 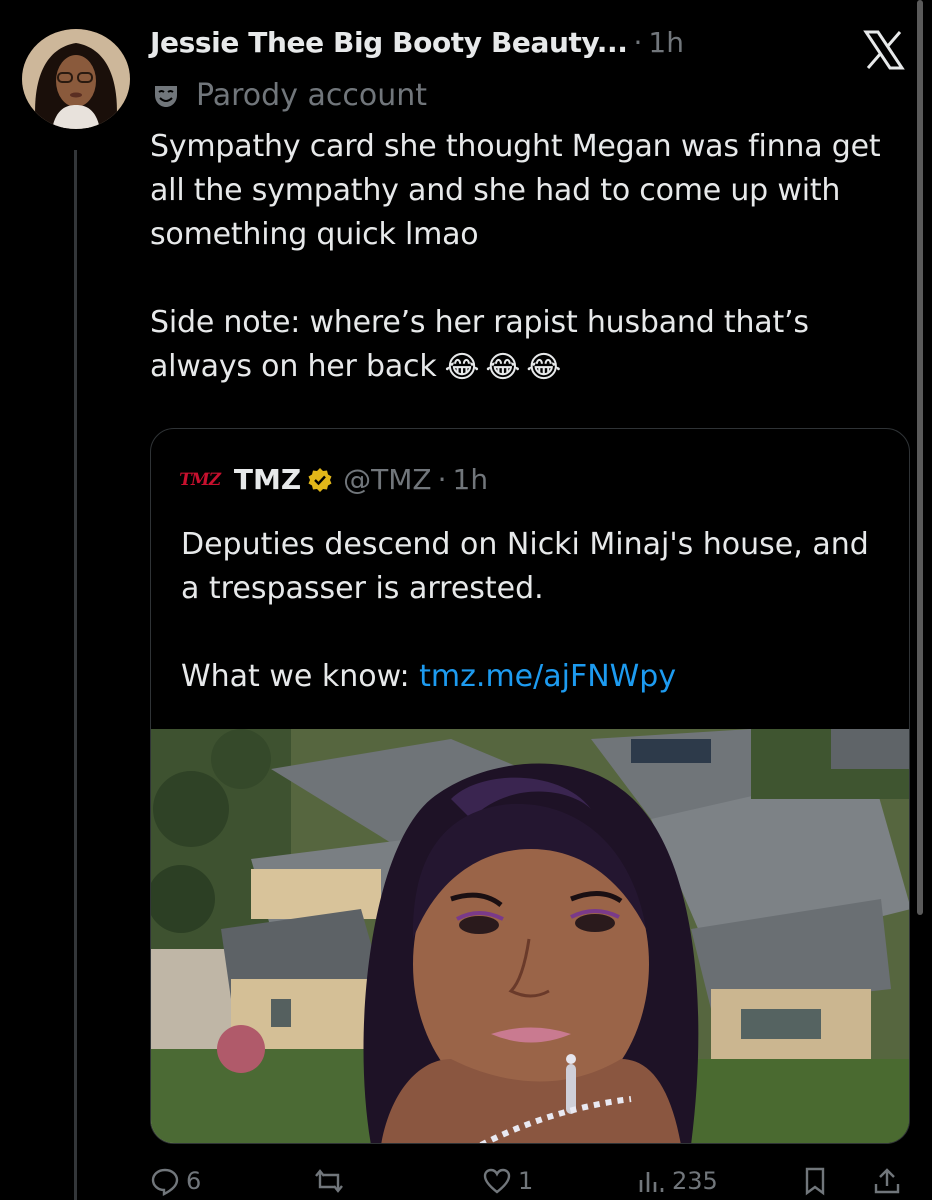 What do you see at coordinates (695, 1181) in the screenshot?
I see `views-count: 235` at bounding box center [695, 1181].